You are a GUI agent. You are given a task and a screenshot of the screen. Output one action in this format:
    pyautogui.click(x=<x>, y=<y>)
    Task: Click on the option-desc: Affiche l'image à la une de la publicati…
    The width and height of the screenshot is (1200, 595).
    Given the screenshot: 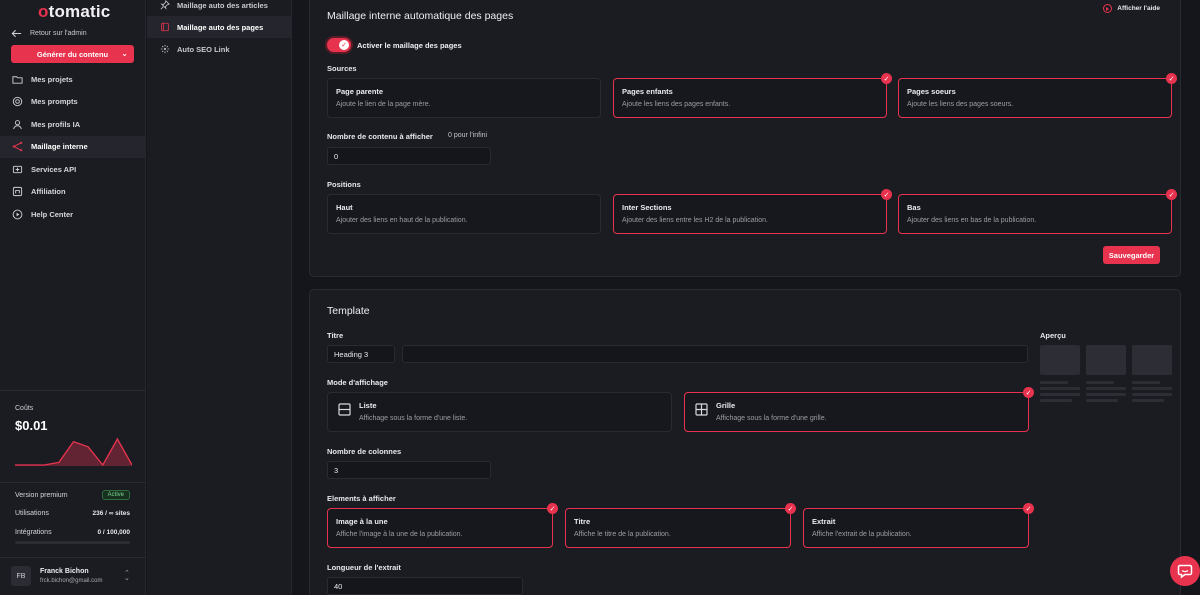 What is the action you would take?
    pyautogui.click(x=399, y=534)
    